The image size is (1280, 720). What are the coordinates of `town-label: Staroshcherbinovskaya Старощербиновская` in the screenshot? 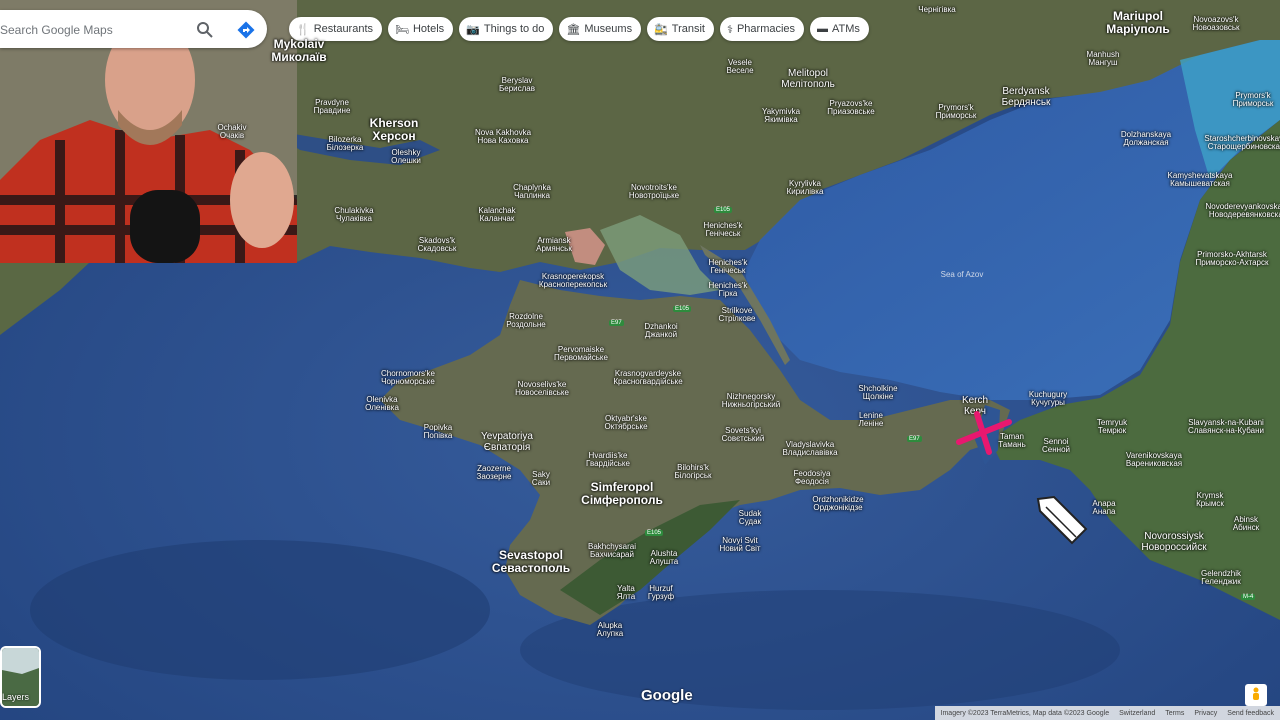 It's located at (1242, 143).